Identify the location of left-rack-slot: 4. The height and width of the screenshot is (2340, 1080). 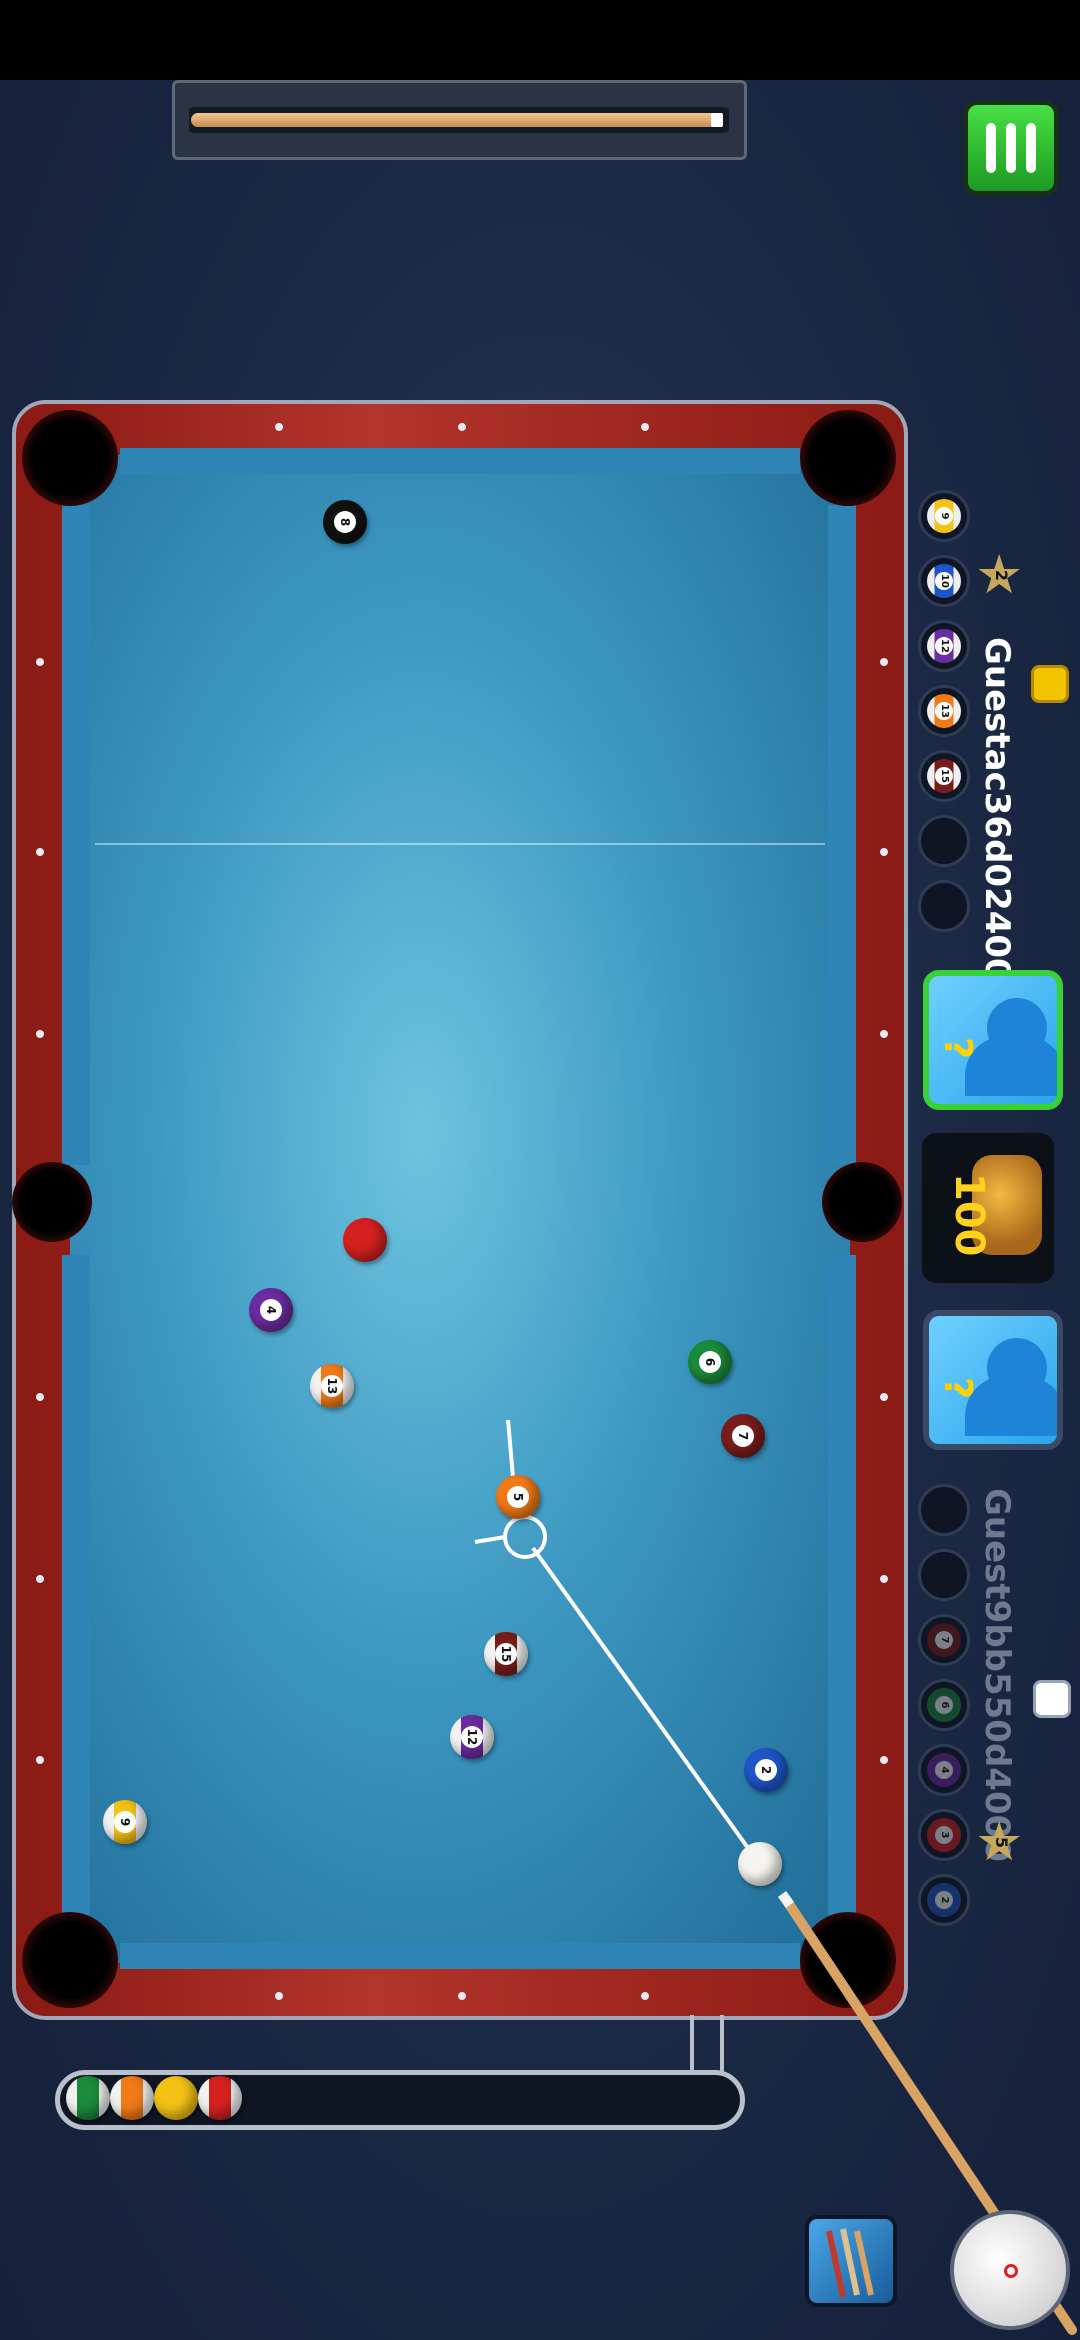
(944, 1770).